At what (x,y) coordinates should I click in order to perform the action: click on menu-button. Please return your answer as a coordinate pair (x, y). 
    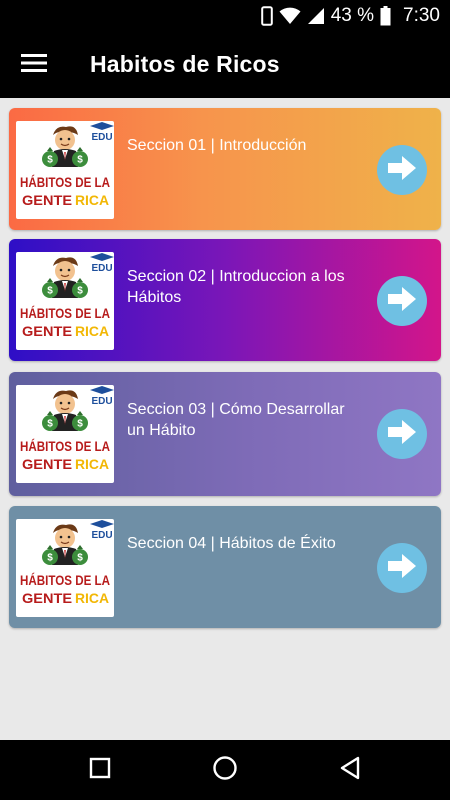
    Looking at the image, I should click on (34, 65).